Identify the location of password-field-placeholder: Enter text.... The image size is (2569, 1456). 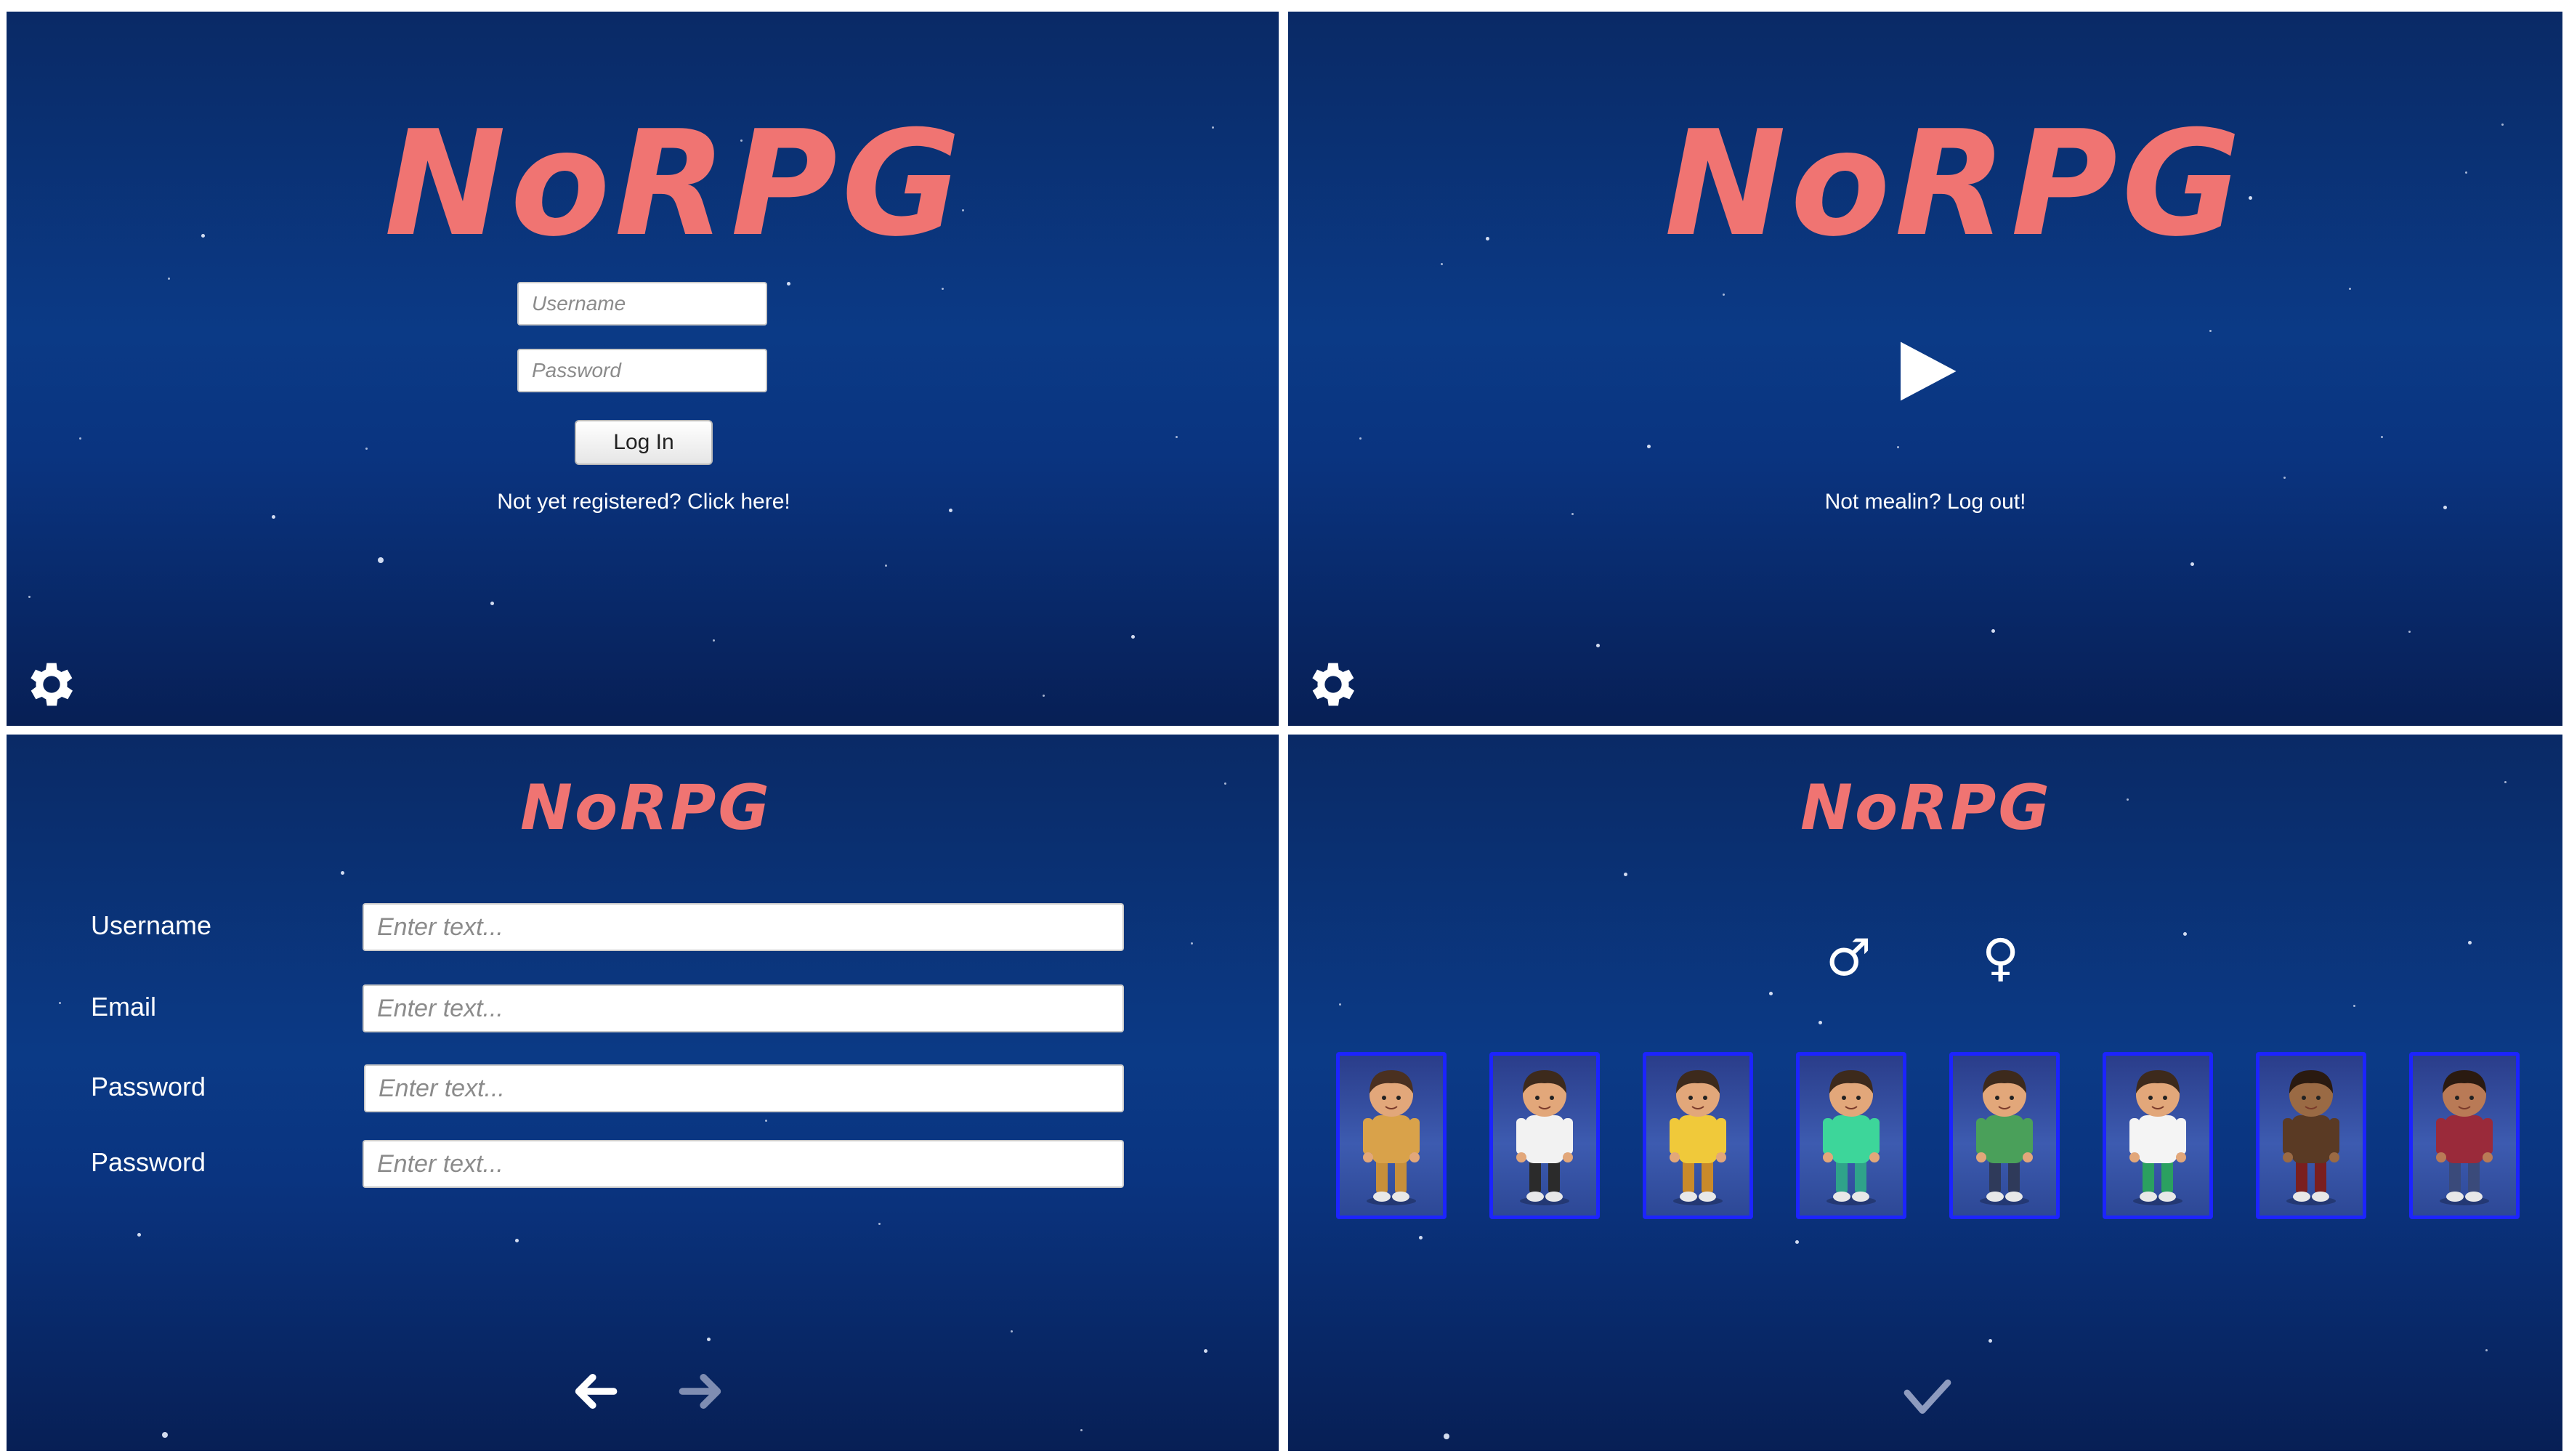
(442, 1088).